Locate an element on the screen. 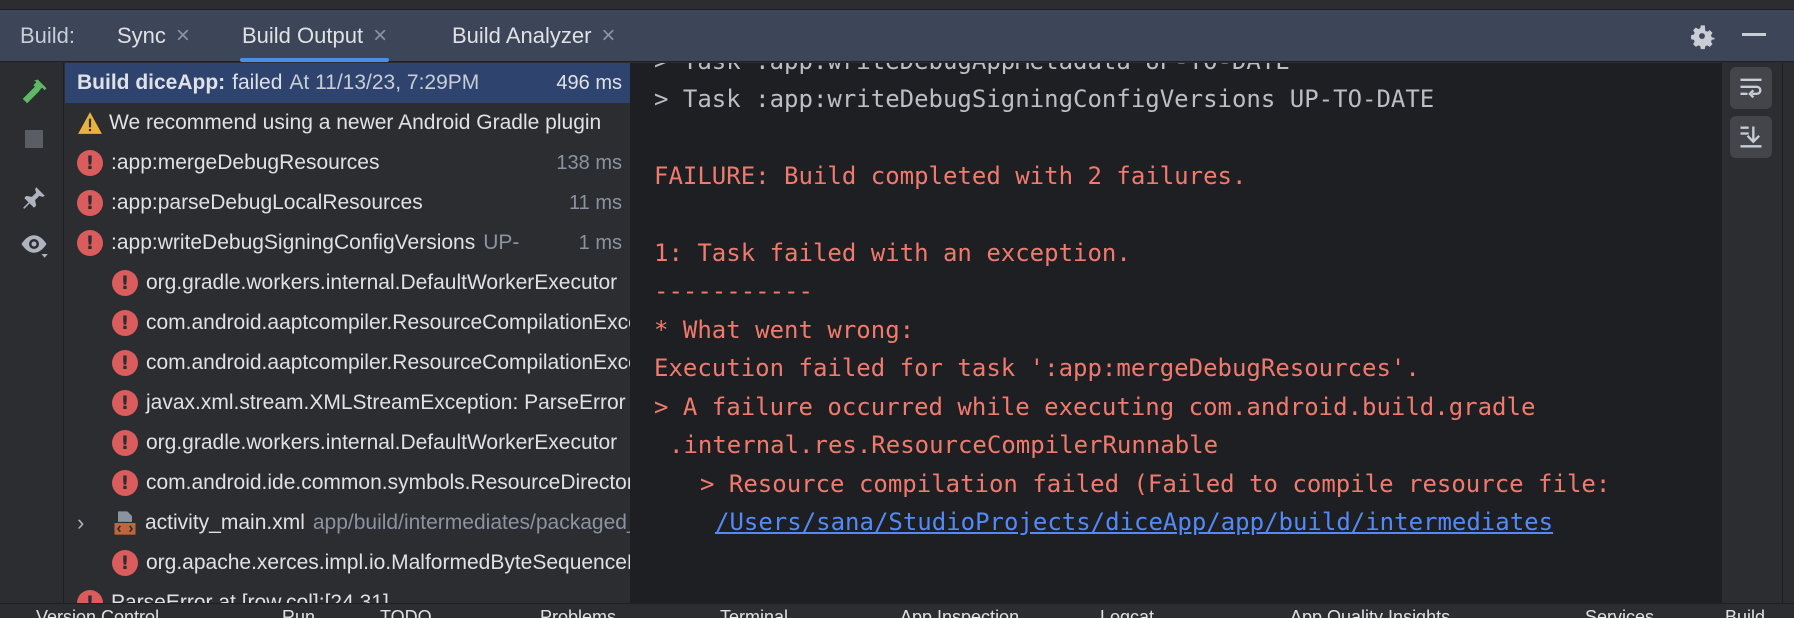  pin-icon is located at coordinates (34, 198).